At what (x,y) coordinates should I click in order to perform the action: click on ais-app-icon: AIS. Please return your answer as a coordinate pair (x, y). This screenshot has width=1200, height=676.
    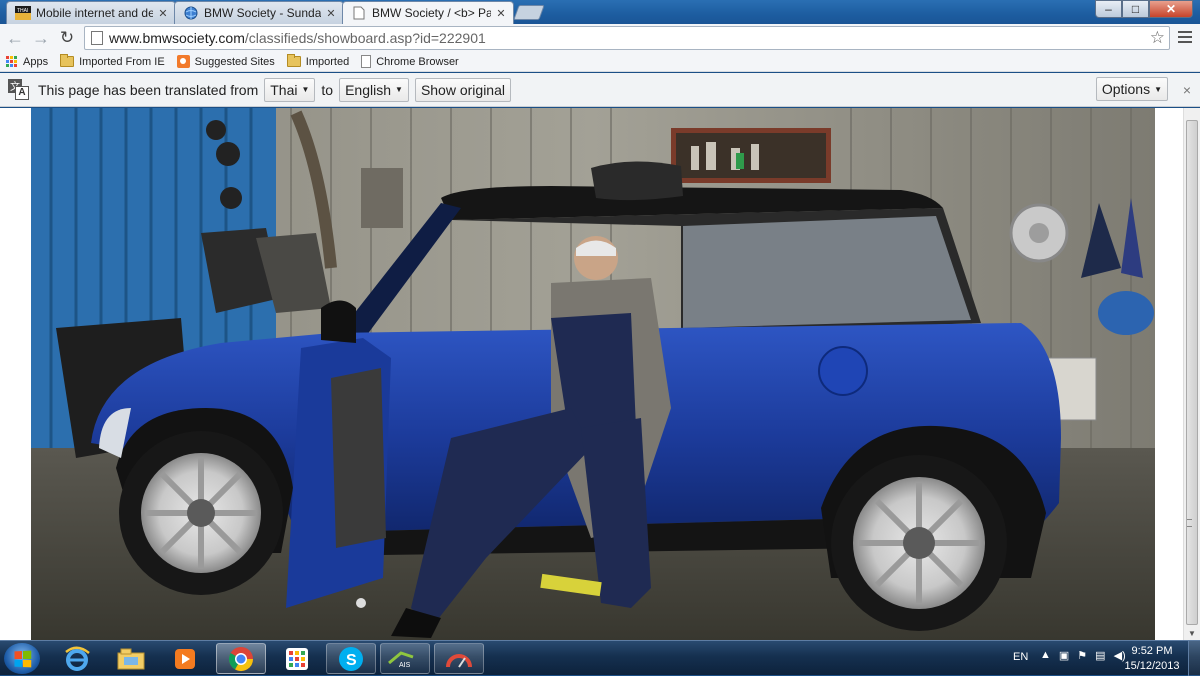
    Looking at the image, I should click on (401, 659).